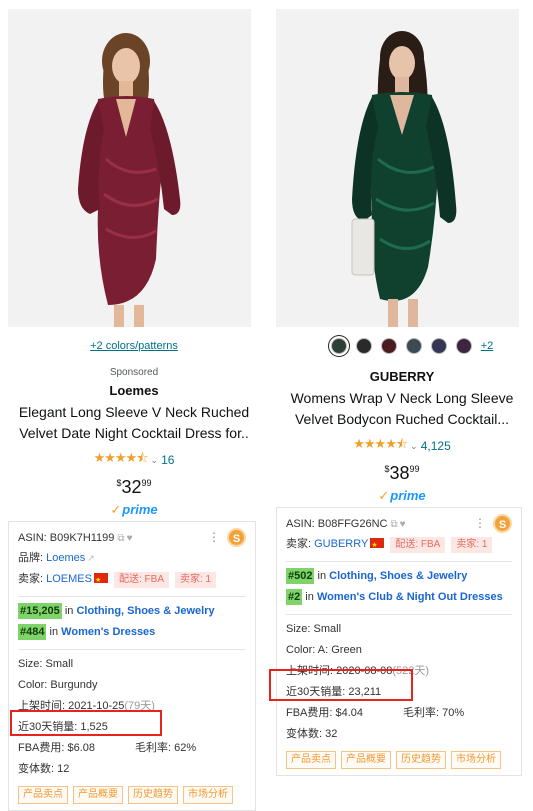  I want to click on price: $3299, so click(134, 487).